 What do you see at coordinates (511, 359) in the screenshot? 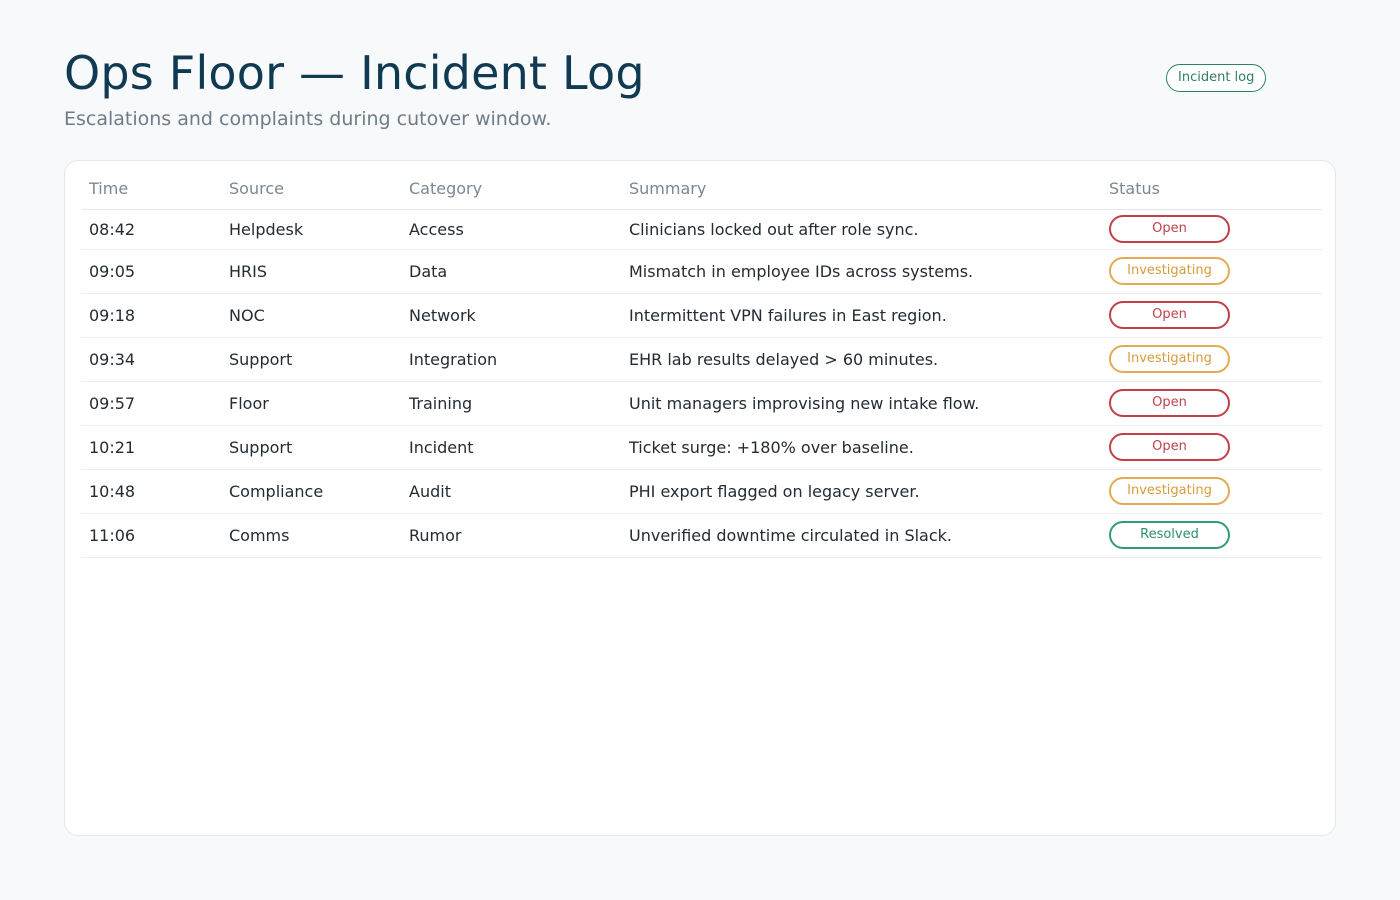
I see `cell-category: Integration` at bounding box center [511, 359].